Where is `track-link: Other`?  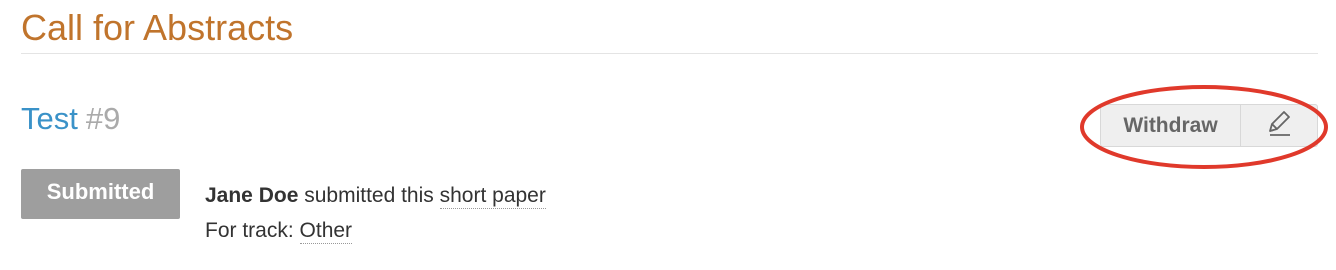
track-link: Other is located at coordinates (326, 231).